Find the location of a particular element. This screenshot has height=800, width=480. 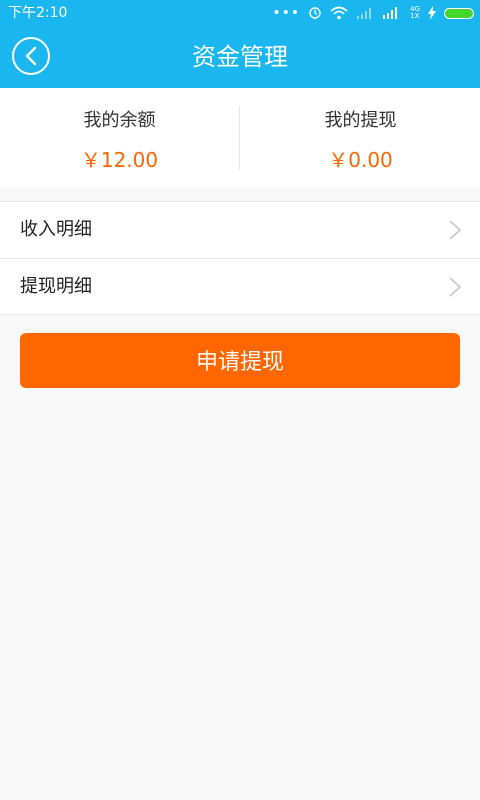

signal-icon-sim2 is located at coordinates (390, 13).